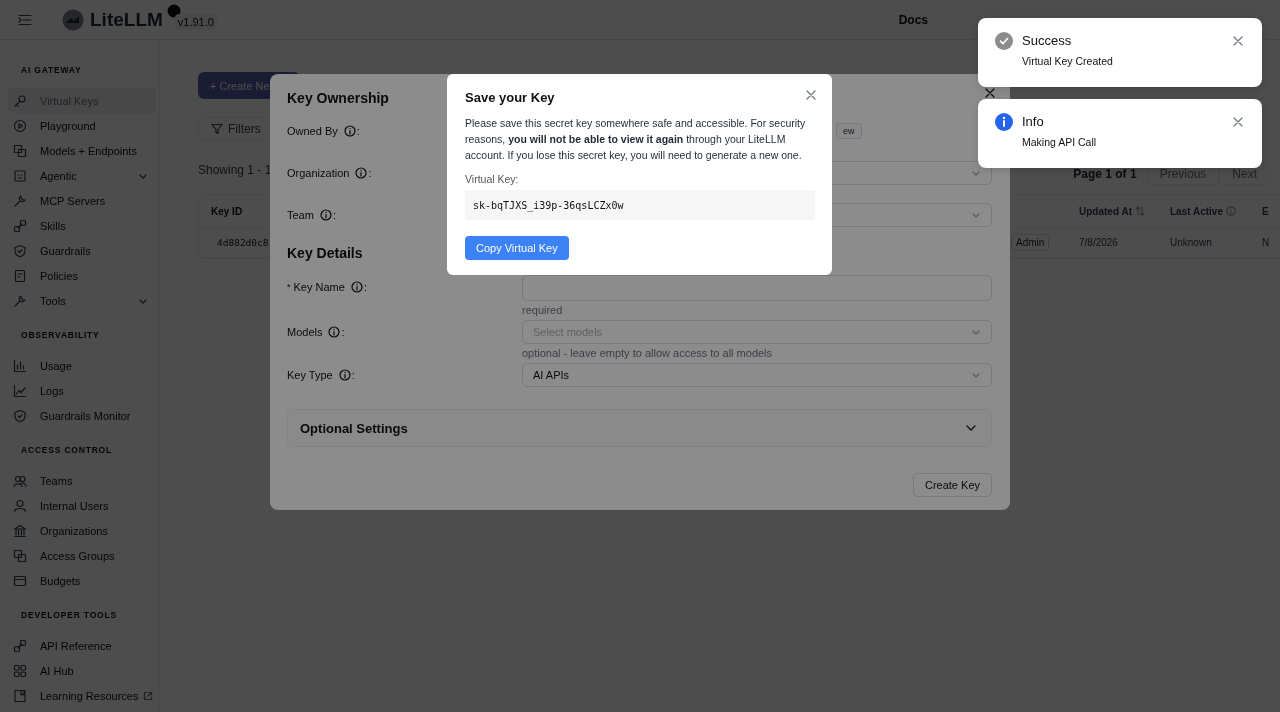  I want to click on required-mark: *, so click(289, 287).